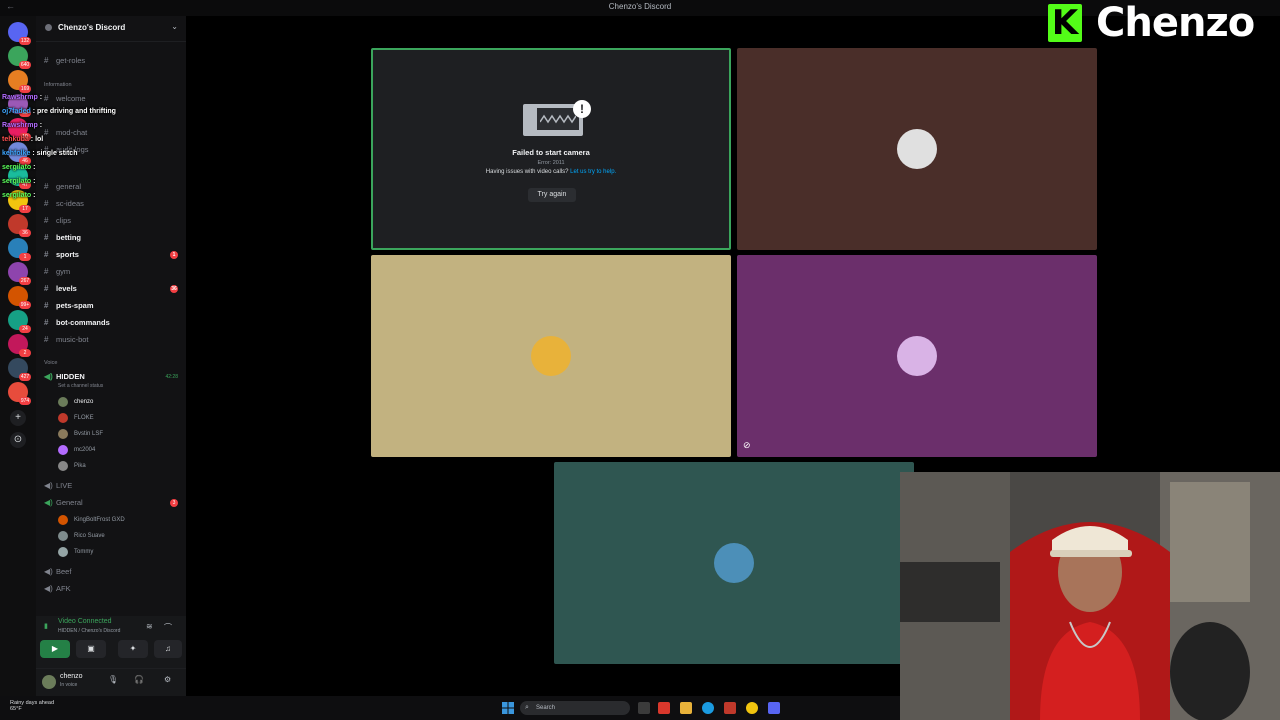 Image resolution: width=1280 pixels, height=720 pixels. I want to click on category-voice: Voice, so click(50, 363).